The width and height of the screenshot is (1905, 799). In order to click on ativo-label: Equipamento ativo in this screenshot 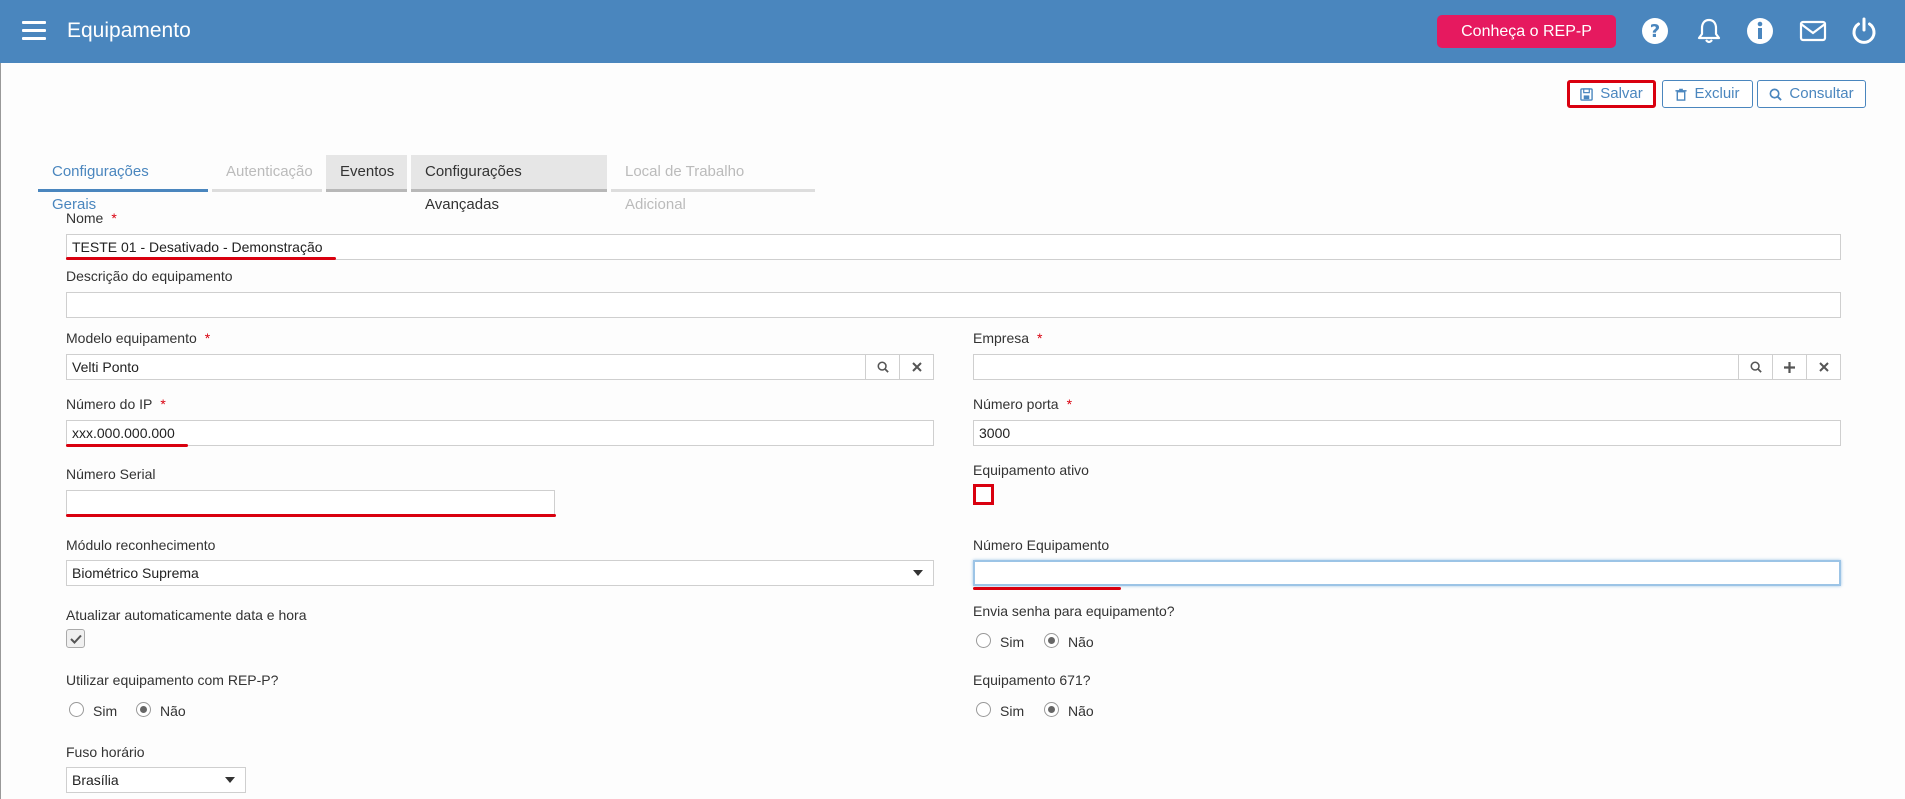, I will do `click(1031, 470)`.